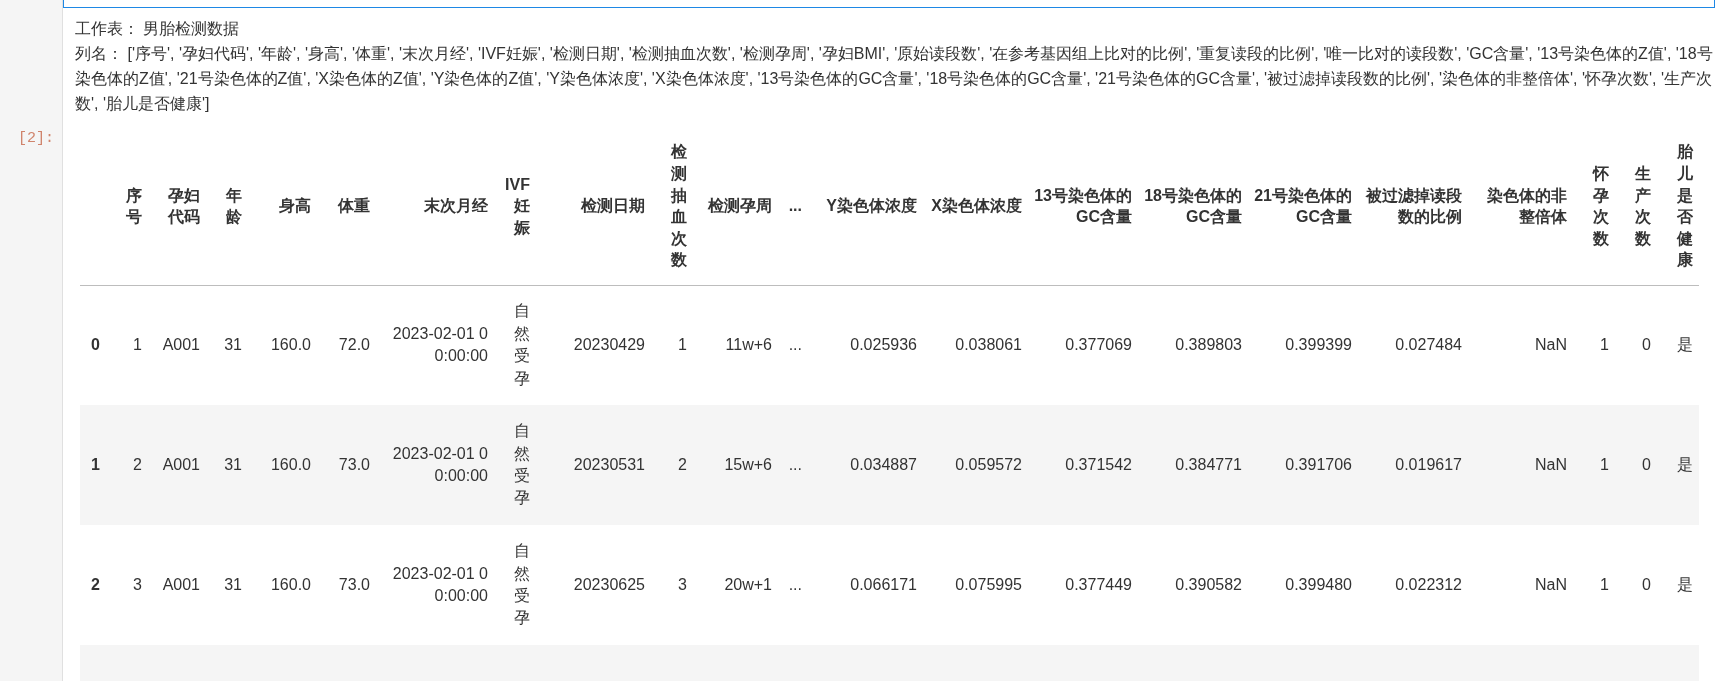 This screenshot has width=1735, height=681. I want to click on column-names-text: 列名： ['序号', '孕妇代码', '年龄', '身高', '体重', '末次月经', 'IVF妊娠', '检测日期', '检测抽血次数', '检测孕周', '孕妇BMI', '原始读段数', '在参考基因组上比对的比例', '重复读段的比例', '唯一比对的读段数', 'GC含量', '13号染色体的Z值', '18号染色体的Z值', '21号染色体的Z值', 'X染色体的Z值', 'Y染色体的Z值', 'Y染色体浓度', 'X染色体浓度', '13号染色体的GC含量', '18号染色体的GC含量', '21号染色体的GC含量', '被过滤掉读段数的比例', '染色体的非整倍体', '怀孕次数', '生产次数', '胎儿是否健康'], so click(894, 79).